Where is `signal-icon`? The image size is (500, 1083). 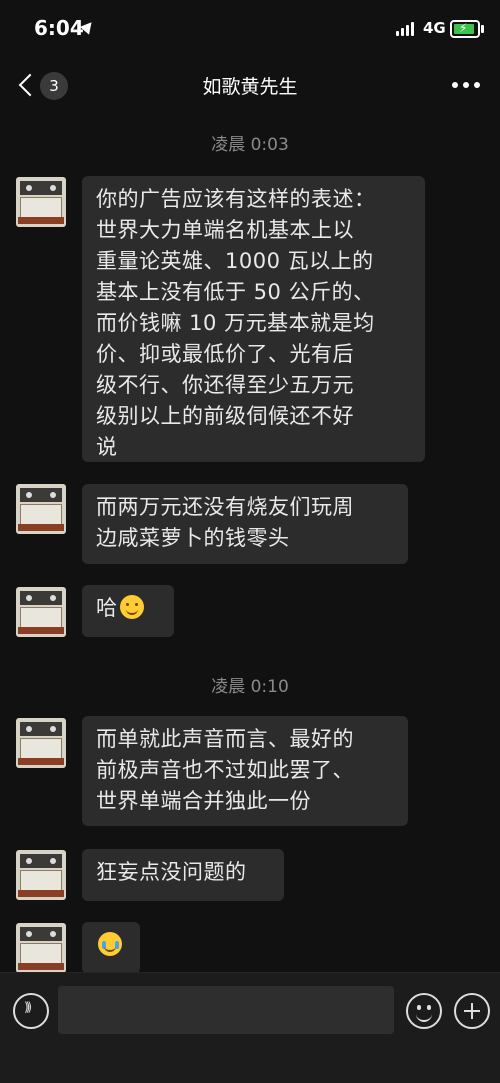
signal-icon is located at coordinates (406, 29).